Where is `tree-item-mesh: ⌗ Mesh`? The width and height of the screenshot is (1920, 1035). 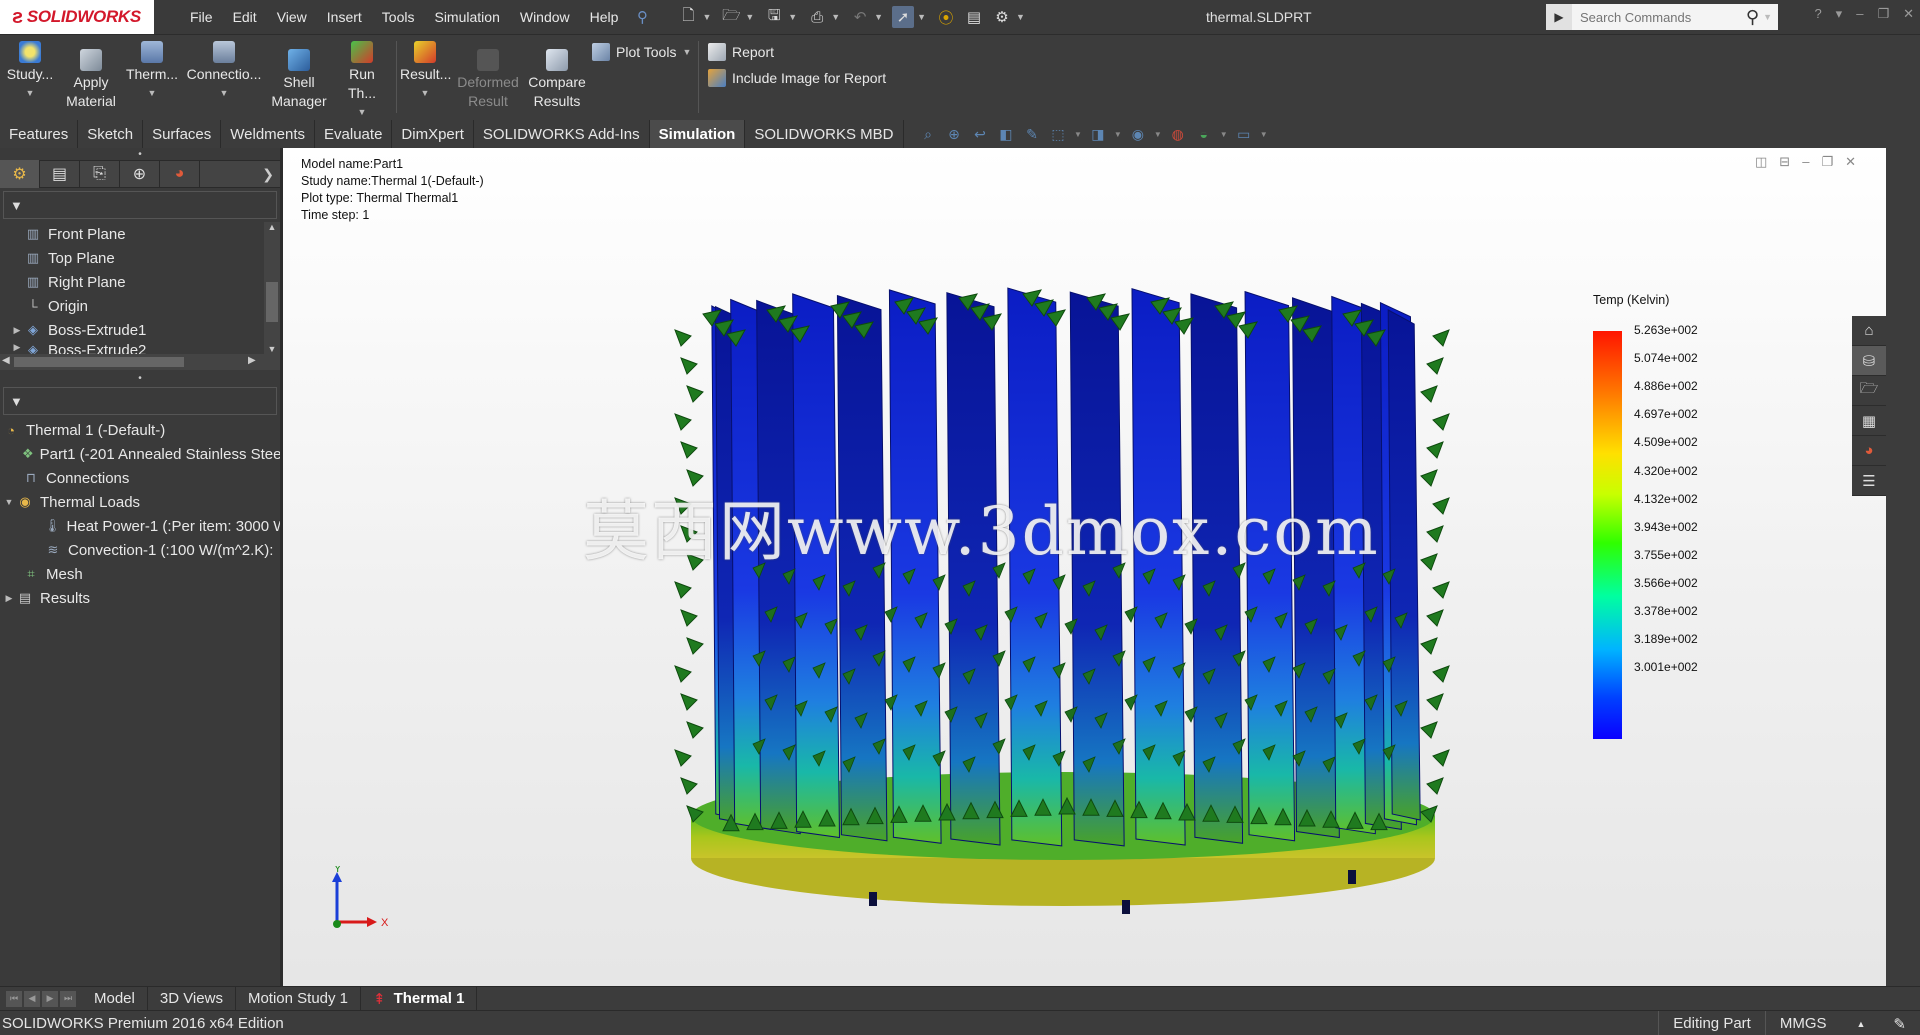 tree-item-mesh: ⌗ Mesh is located at coordinates (140, 574).